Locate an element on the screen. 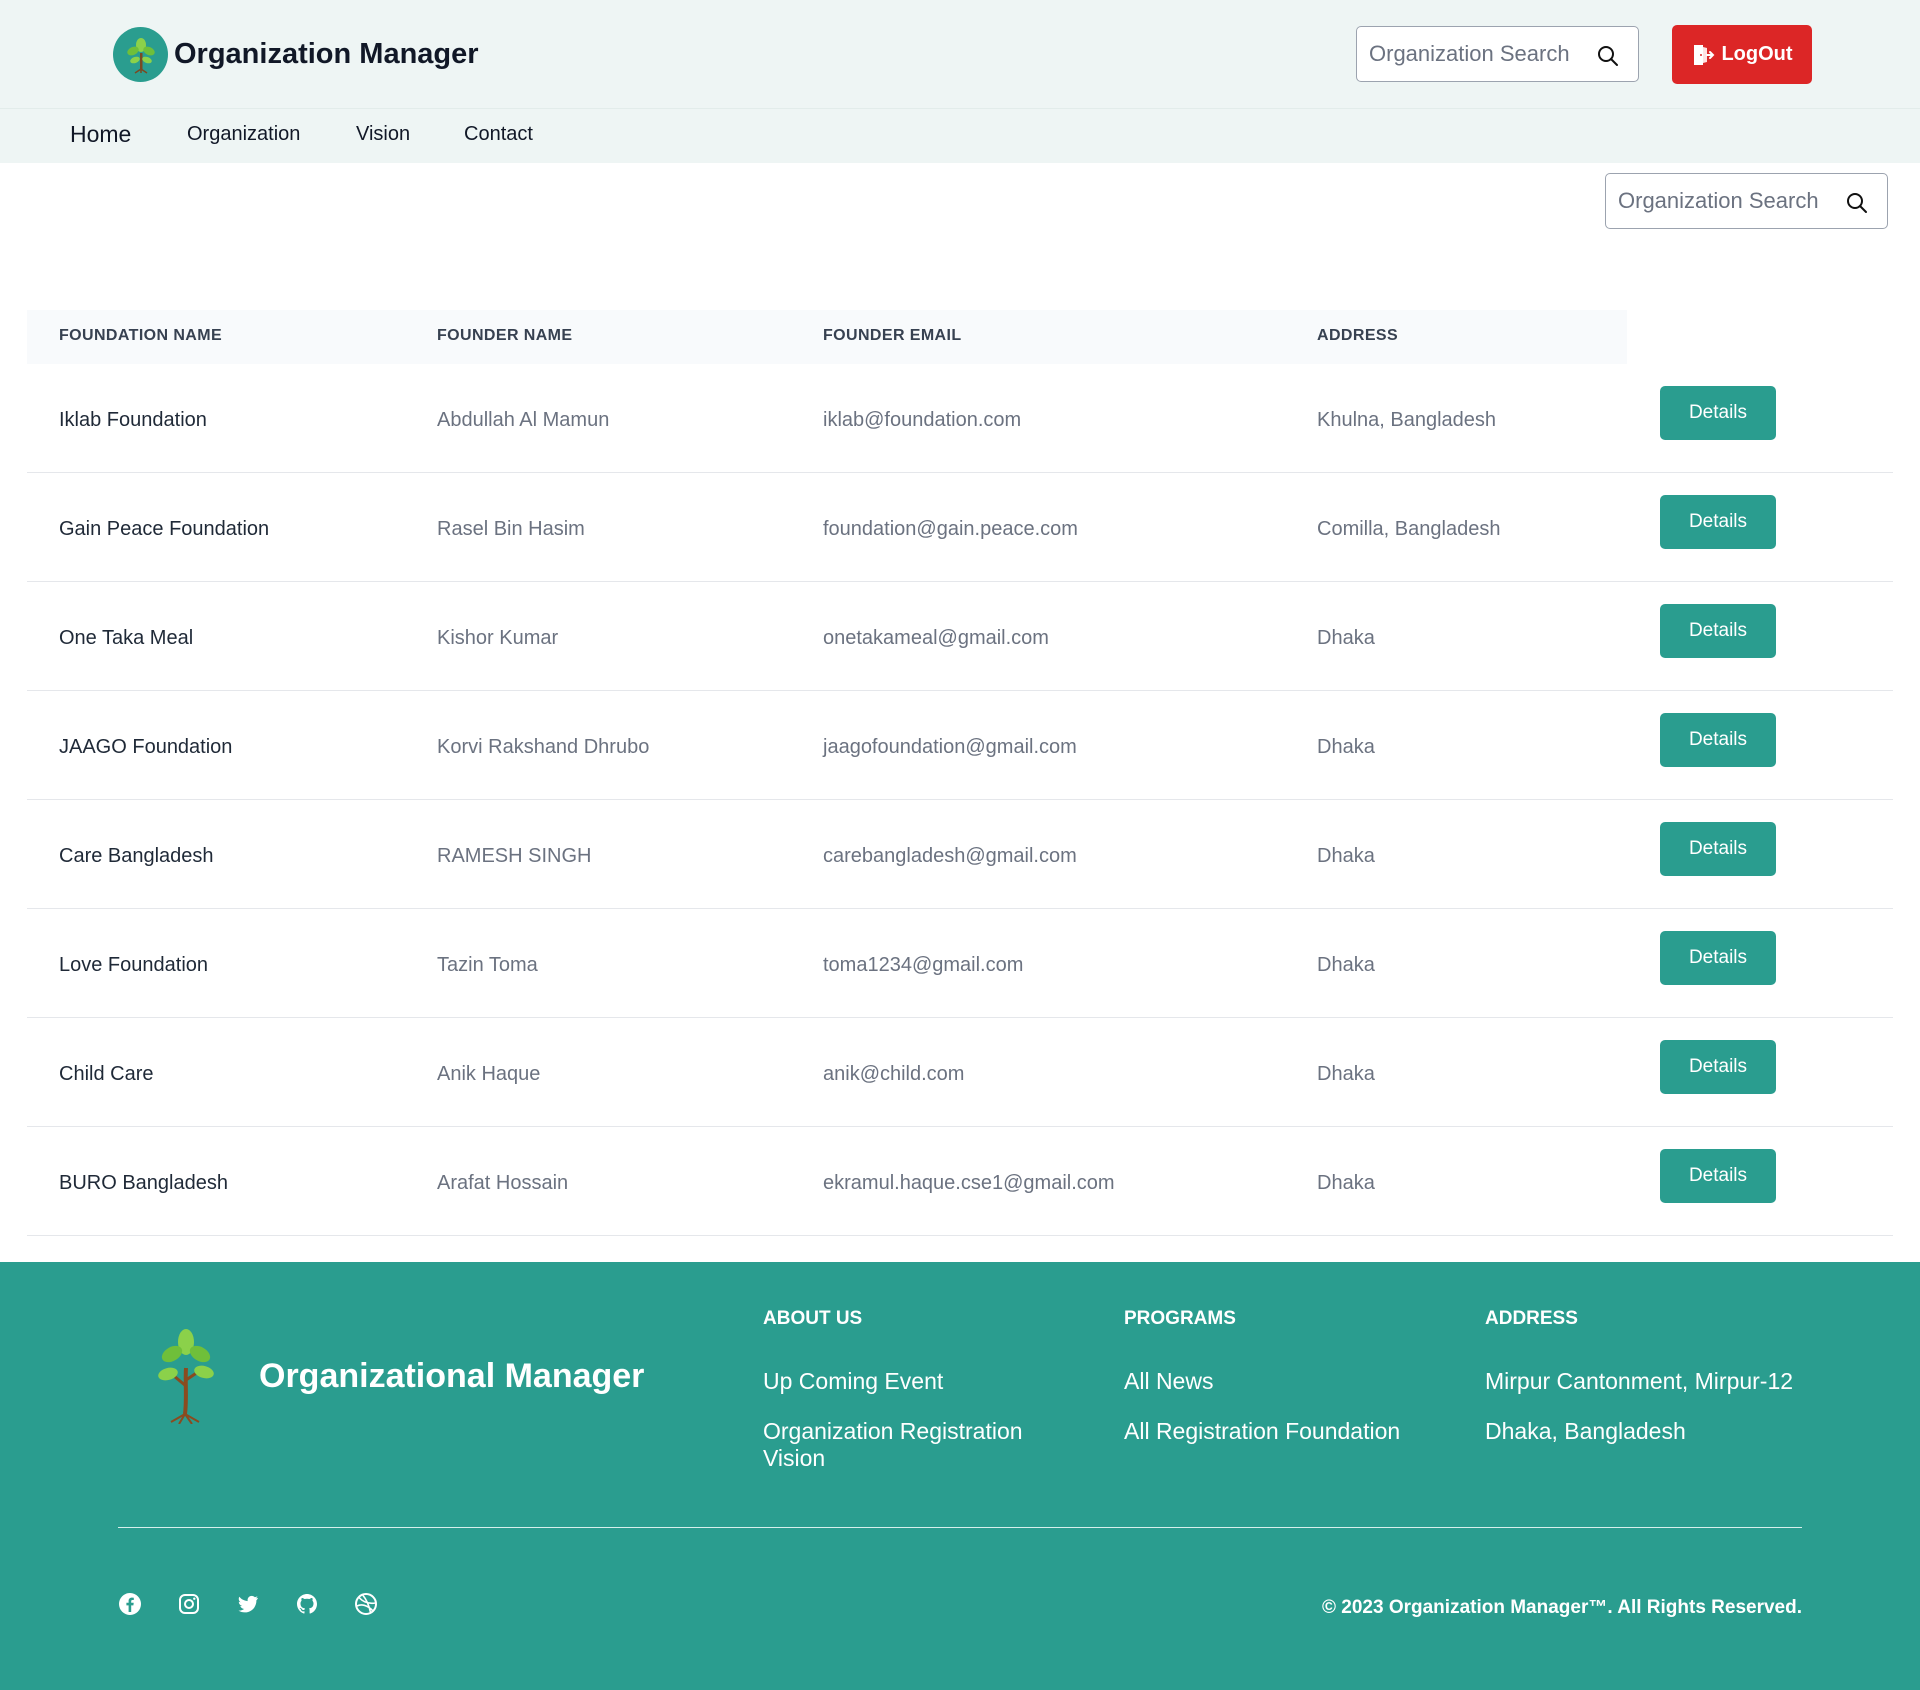 The image size is (1920, 1690). address-line: Dhaka, Bangladesh is located at coordinates (1585, 1431).